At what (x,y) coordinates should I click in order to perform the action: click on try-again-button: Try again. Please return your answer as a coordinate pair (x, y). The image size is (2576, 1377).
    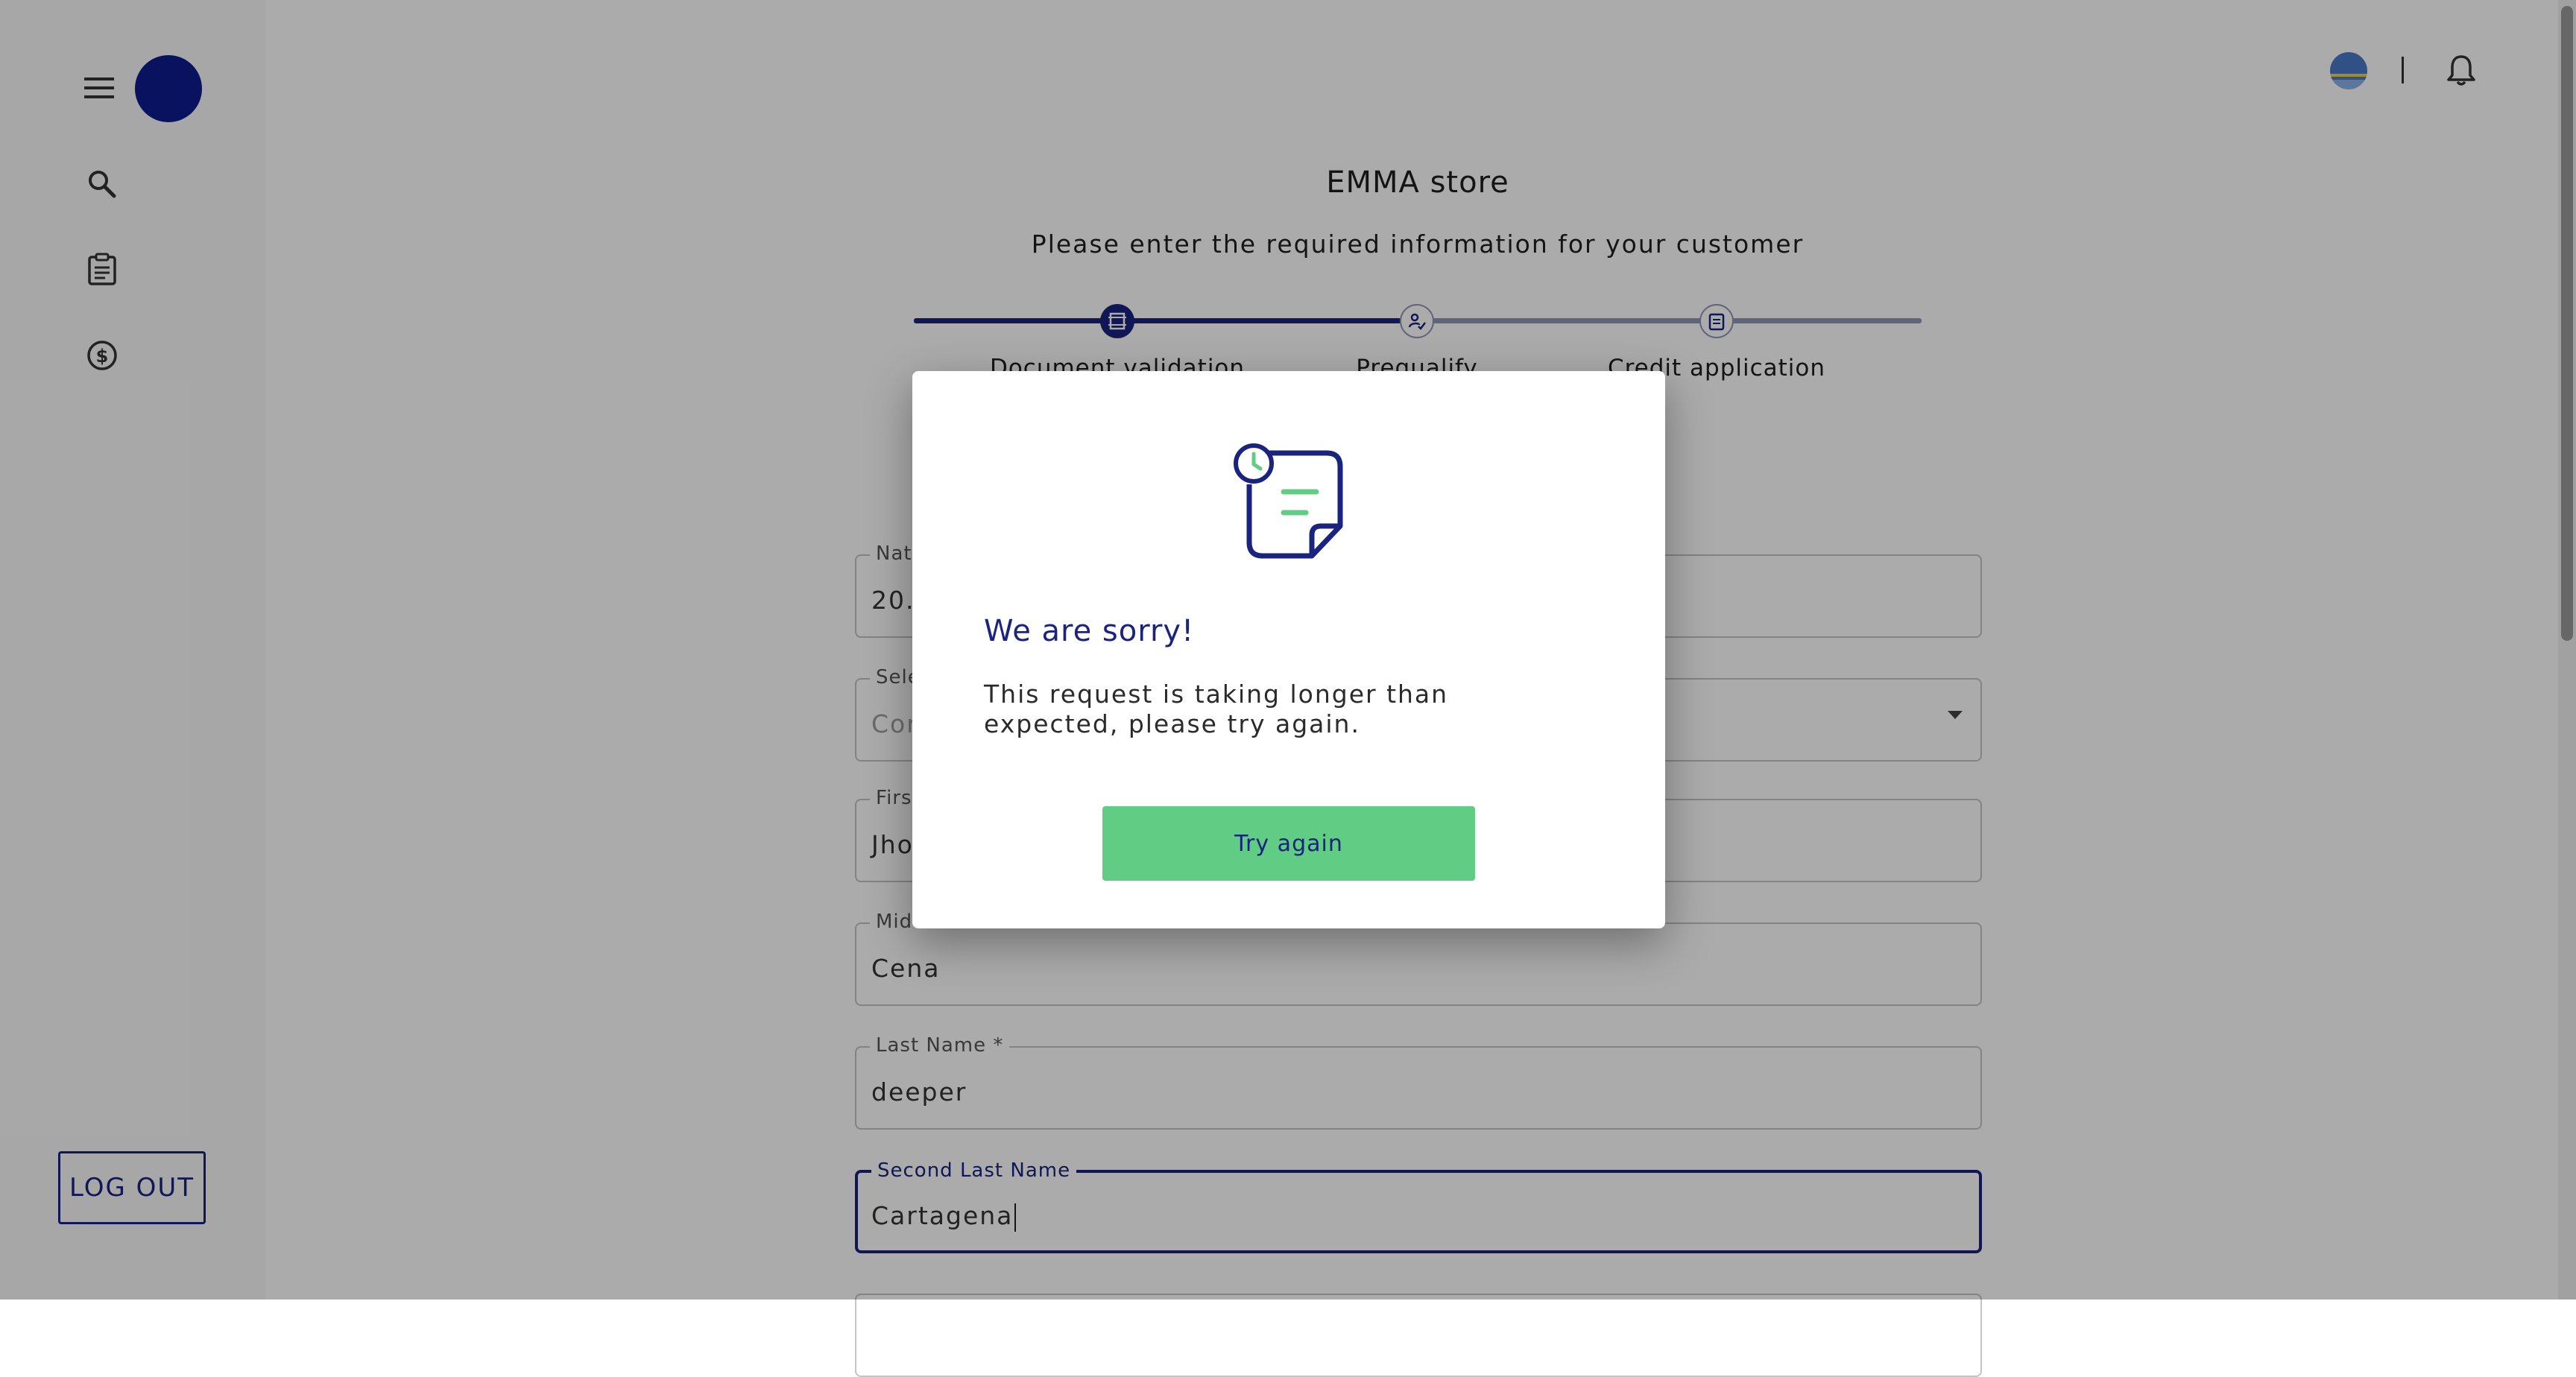
    Looking at the image, I should click on (1288, 843).